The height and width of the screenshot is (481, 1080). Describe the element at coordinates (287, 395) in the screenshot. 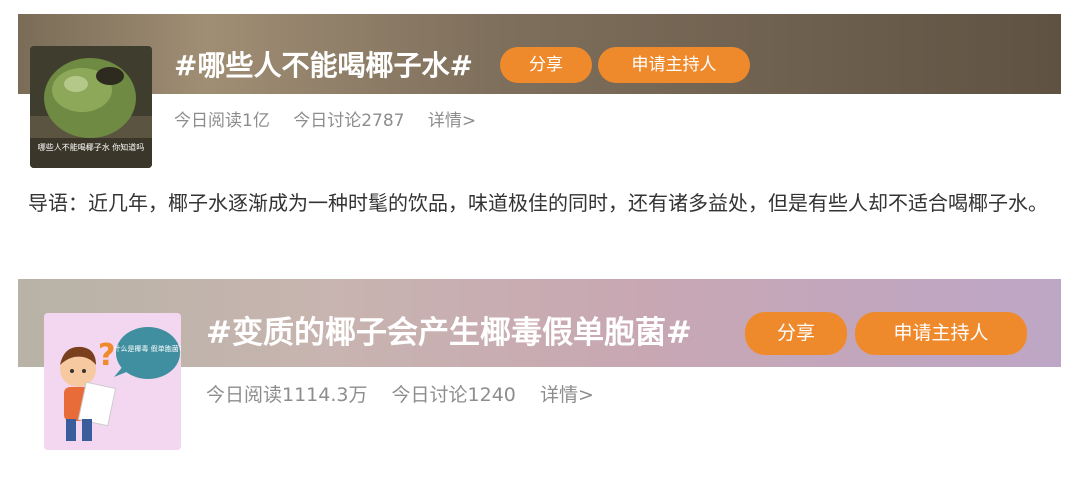

I see `reads-today: 今日阅读1114.3万` at that location.